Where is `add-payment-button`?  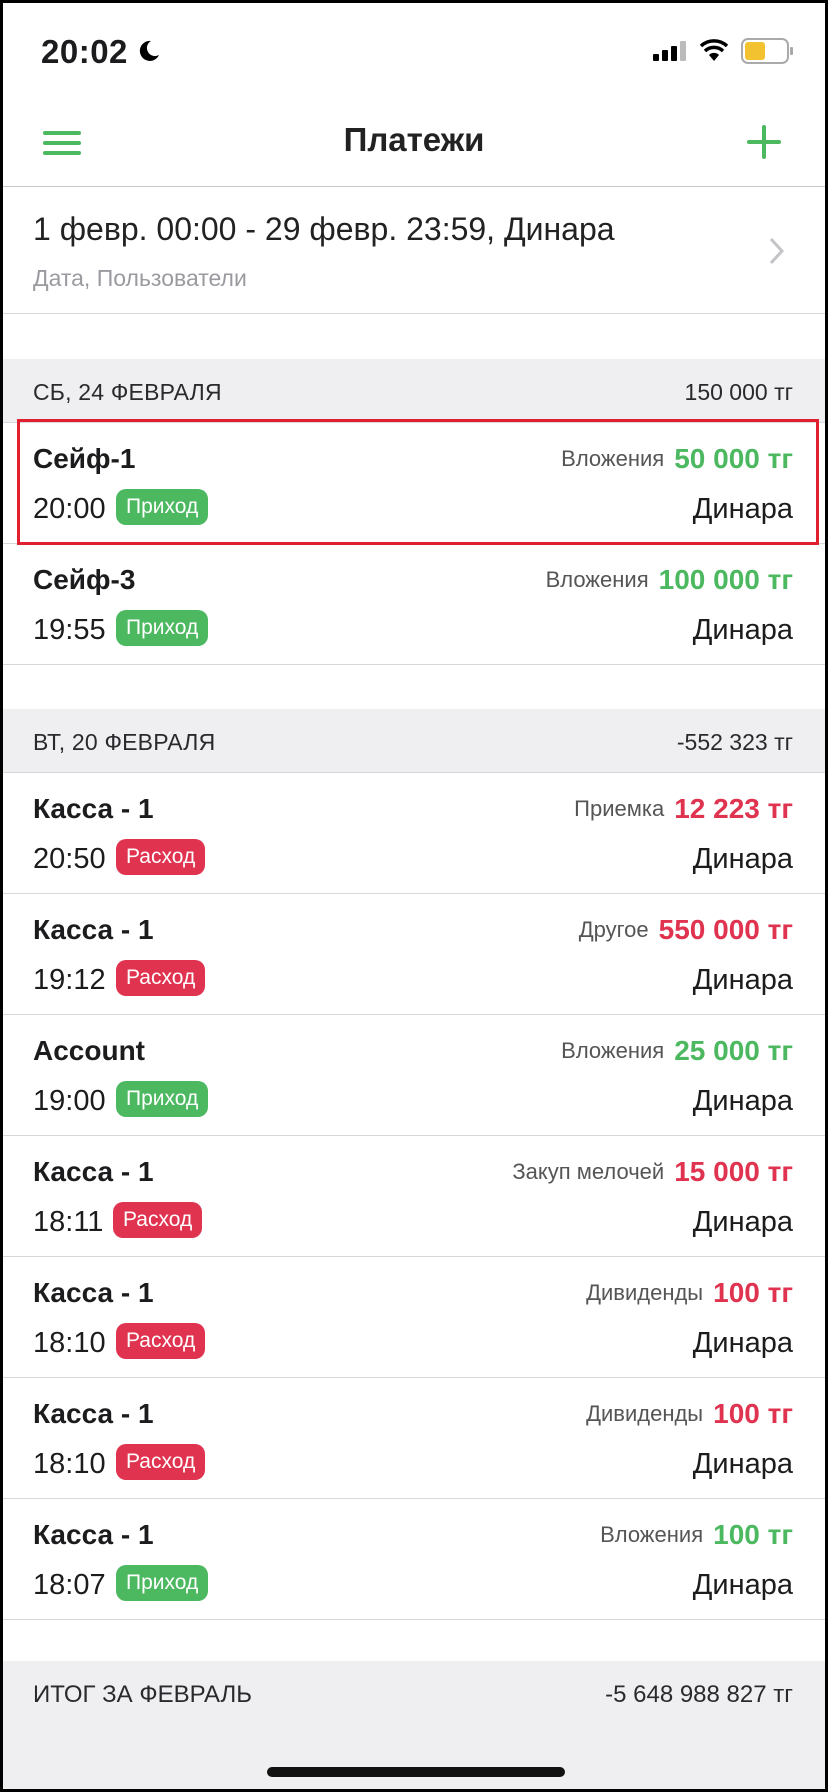
add-payment-button is located at coordinates (764, 142).